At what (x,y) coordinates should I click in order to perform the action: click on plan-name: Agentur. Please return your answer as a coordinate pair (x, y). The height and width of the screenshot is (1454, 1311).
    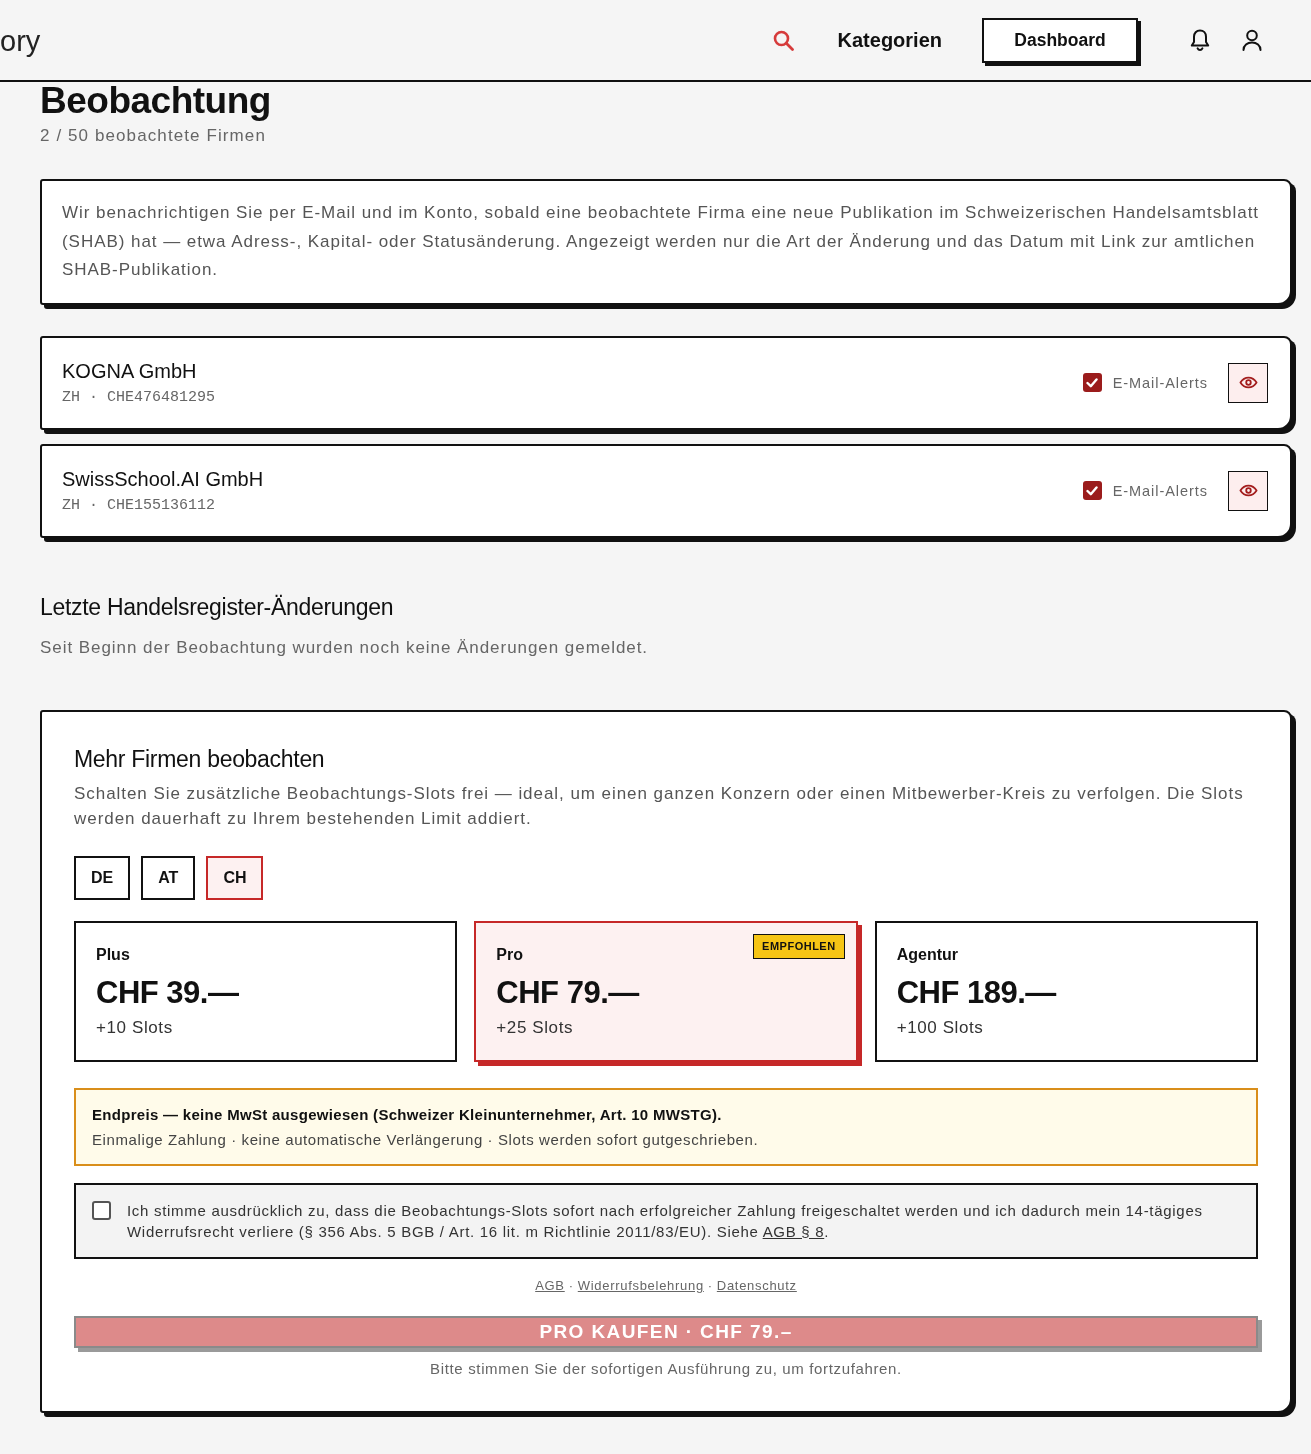
    Looking at the image, I should click on (927, 954).